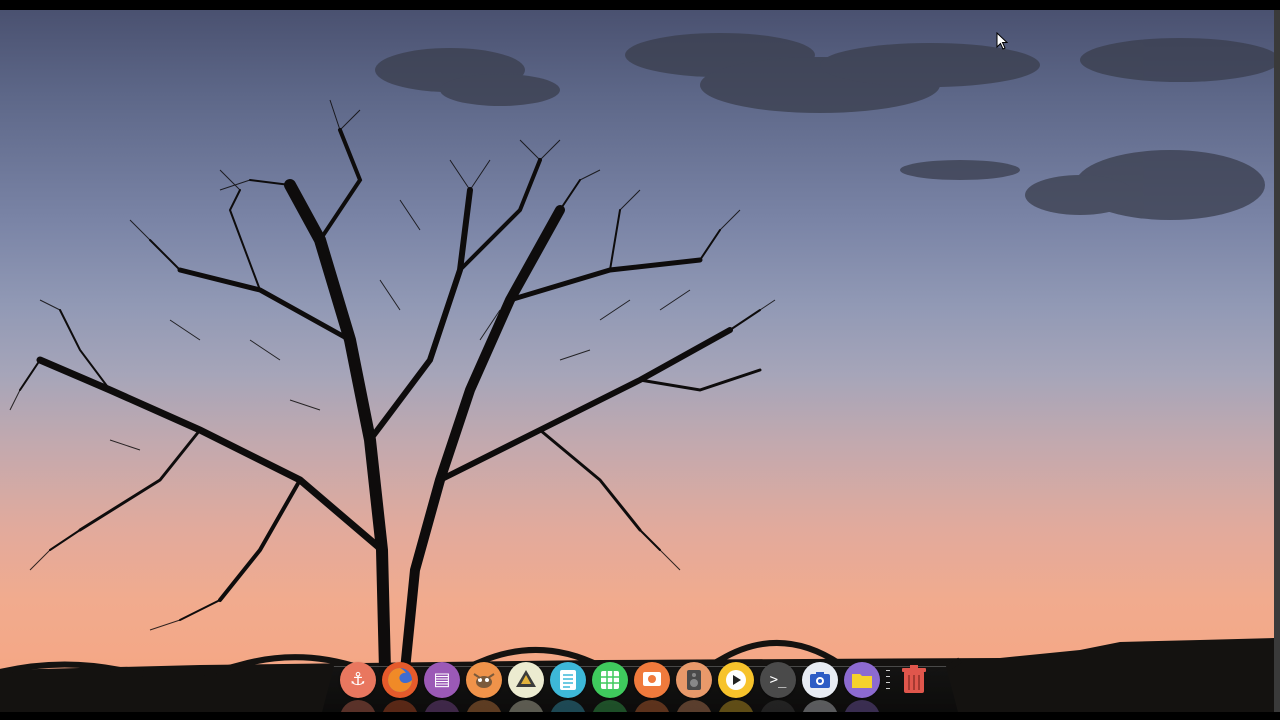 The height and width of the screenshot is (720, 1280). I want to click on terminal-icon: >_, so click(778, 680).